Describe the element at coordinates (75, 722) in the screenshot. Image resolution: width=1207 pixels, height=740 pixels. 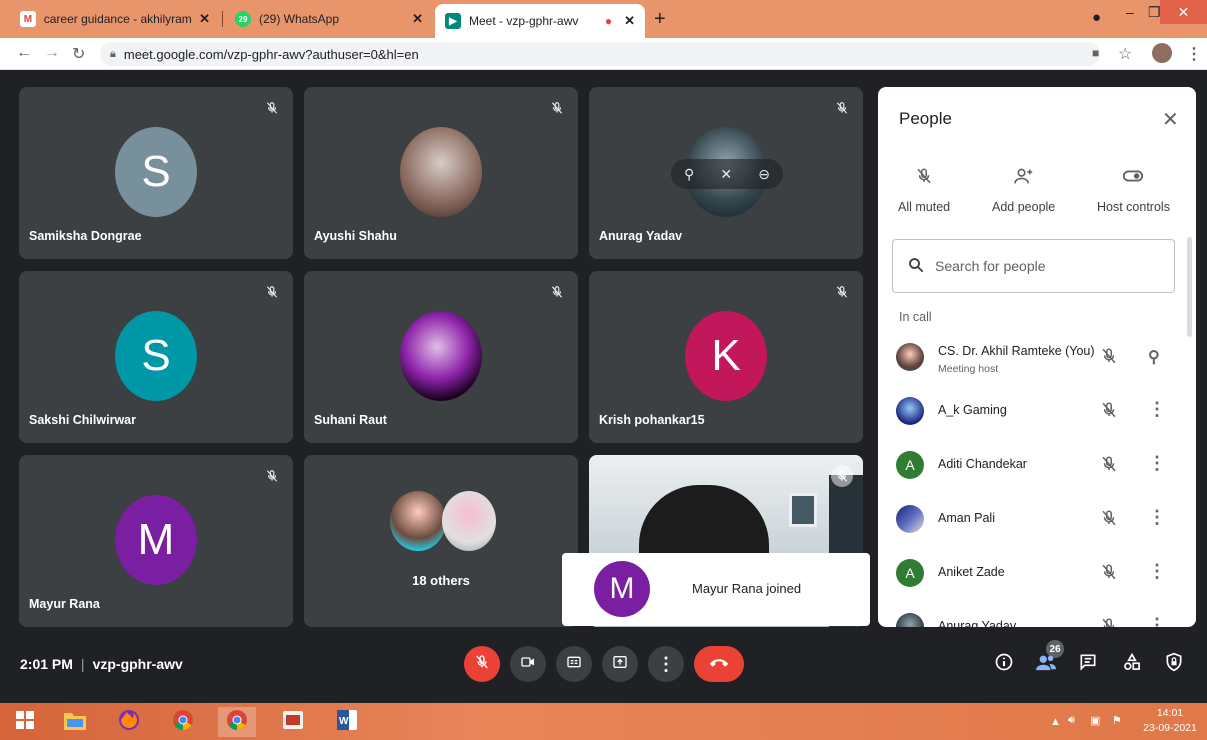
I see `taskbar-file-explorer` at that location.